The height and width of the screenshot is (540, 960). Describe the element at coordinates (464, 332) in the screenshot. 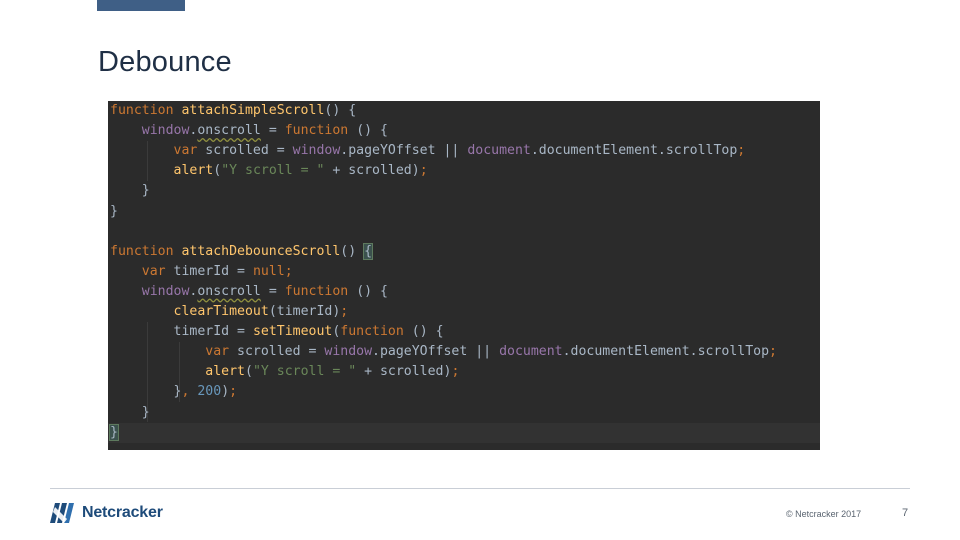

I see `code-line: timerId = setTimeout(function () {` at that location.